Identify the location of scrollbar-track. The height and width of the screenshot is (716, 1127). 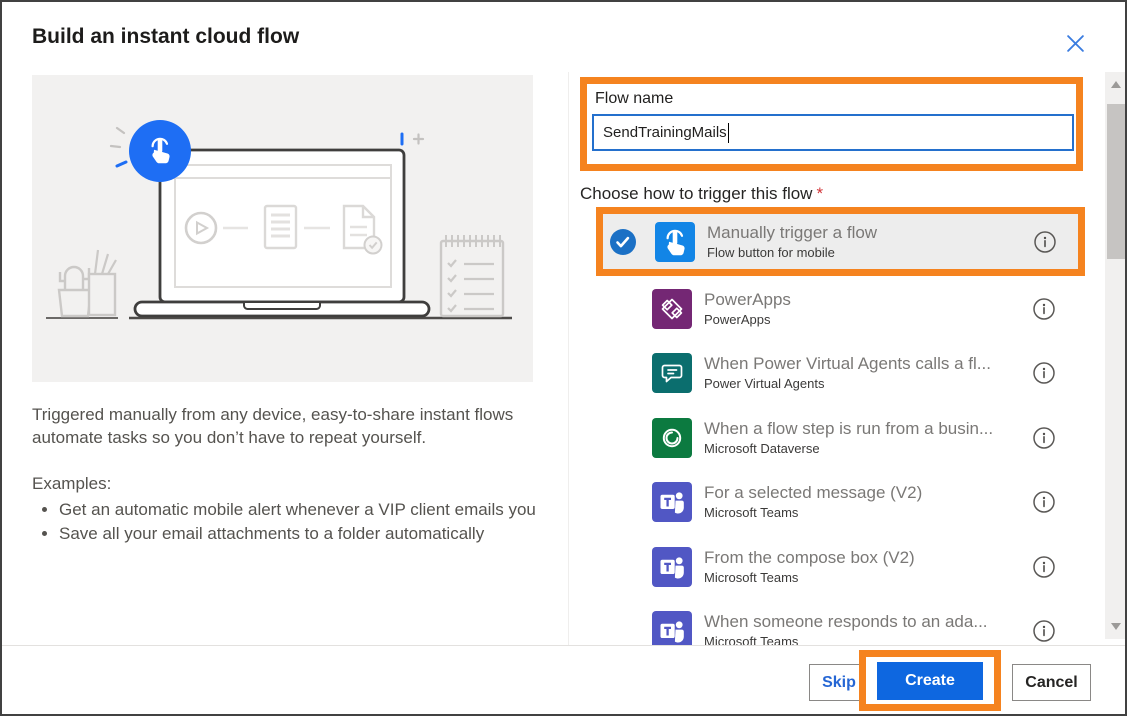
(1115, 355).